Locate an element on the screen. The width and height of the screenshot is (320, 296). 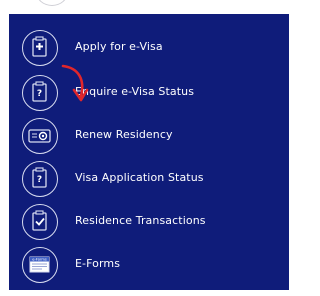
svg-text: e-Forms is located at coordinates (39, 260).